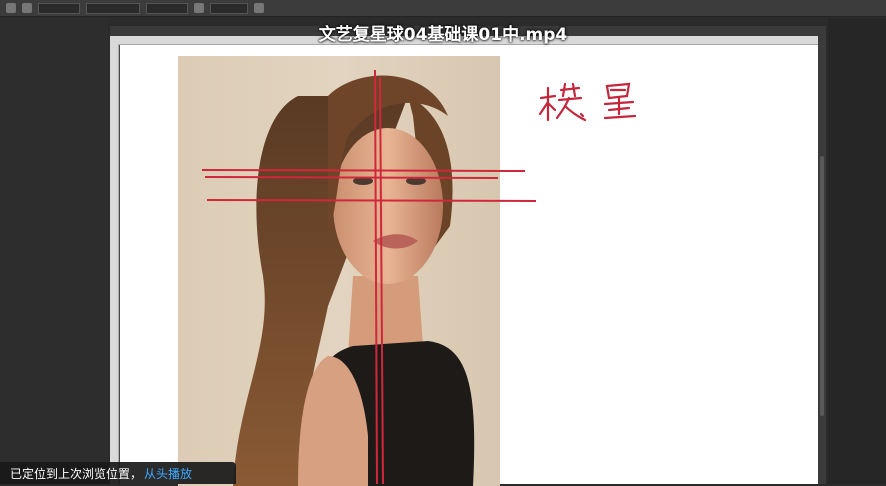  I want to click on guide-line-nose, so click(371, 200).